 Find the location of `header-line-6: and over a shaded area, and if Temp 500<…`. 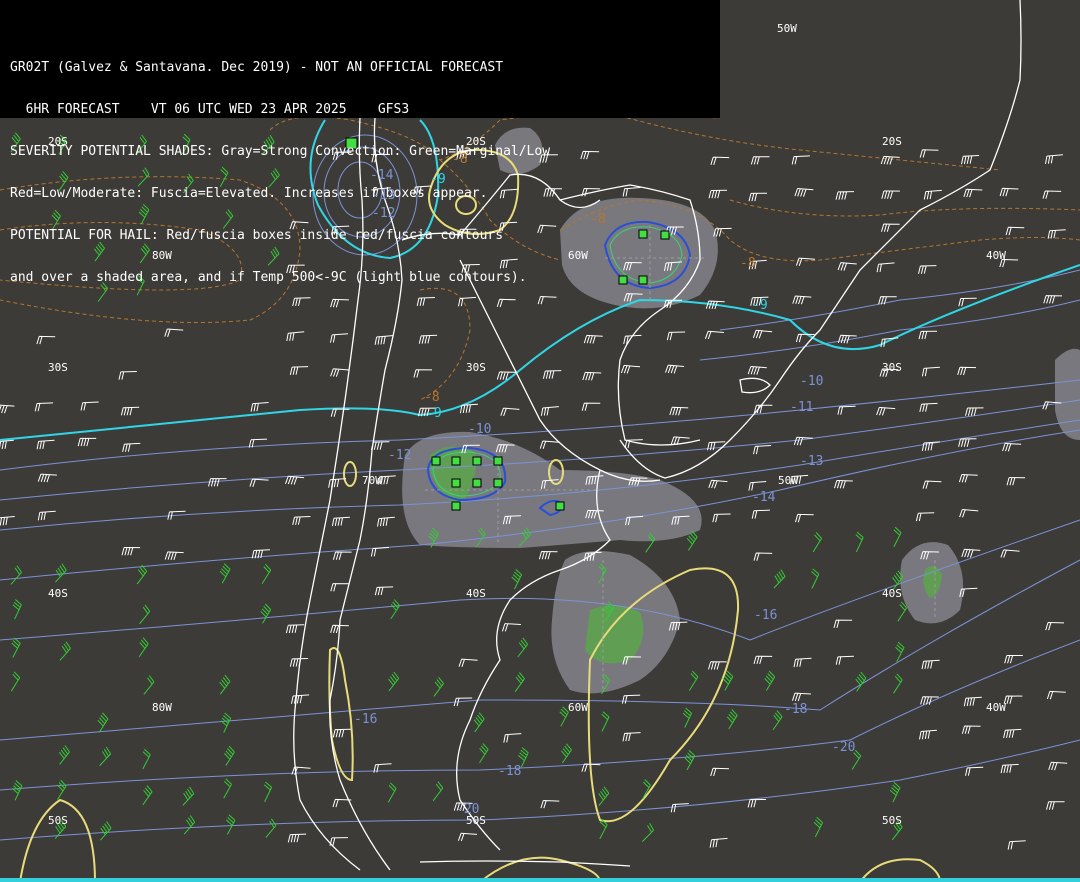

header-line-6: and over a shaded area, and if Temp 500<… is located at coordinates (268, 278).